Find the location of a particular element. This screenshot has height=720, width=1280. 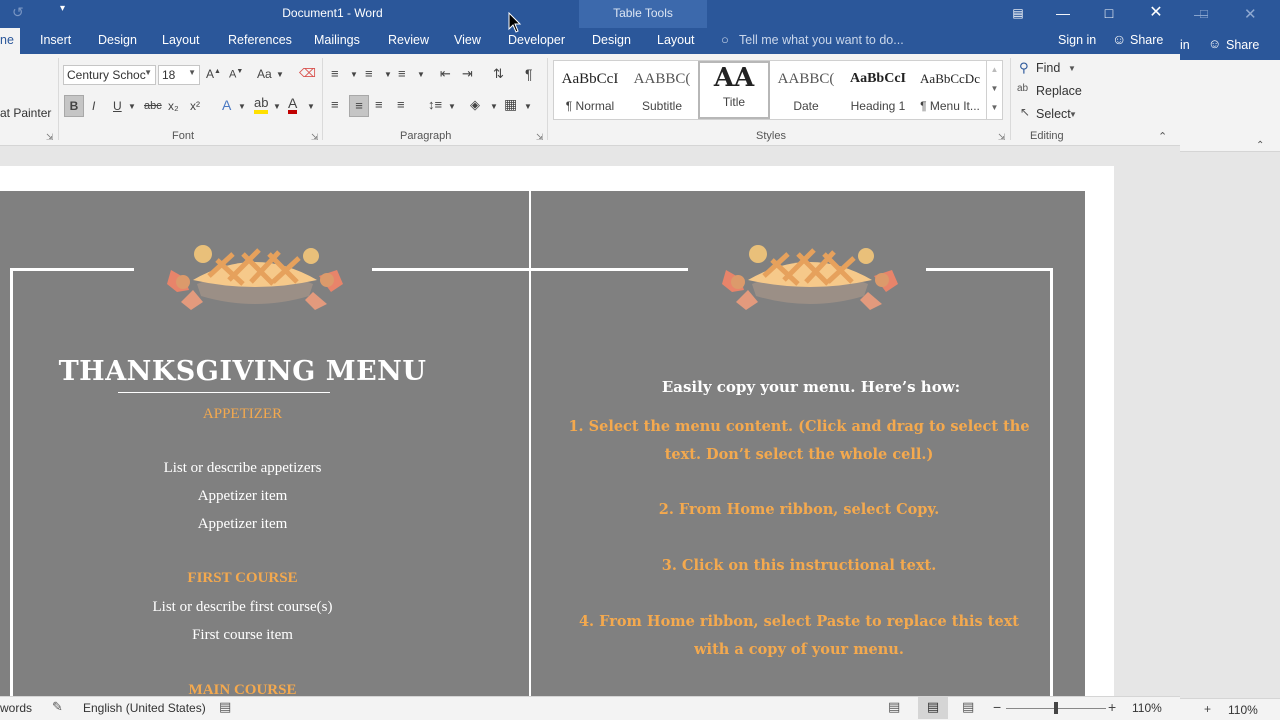

tab-design: Design is located at coordinates (117, 40).